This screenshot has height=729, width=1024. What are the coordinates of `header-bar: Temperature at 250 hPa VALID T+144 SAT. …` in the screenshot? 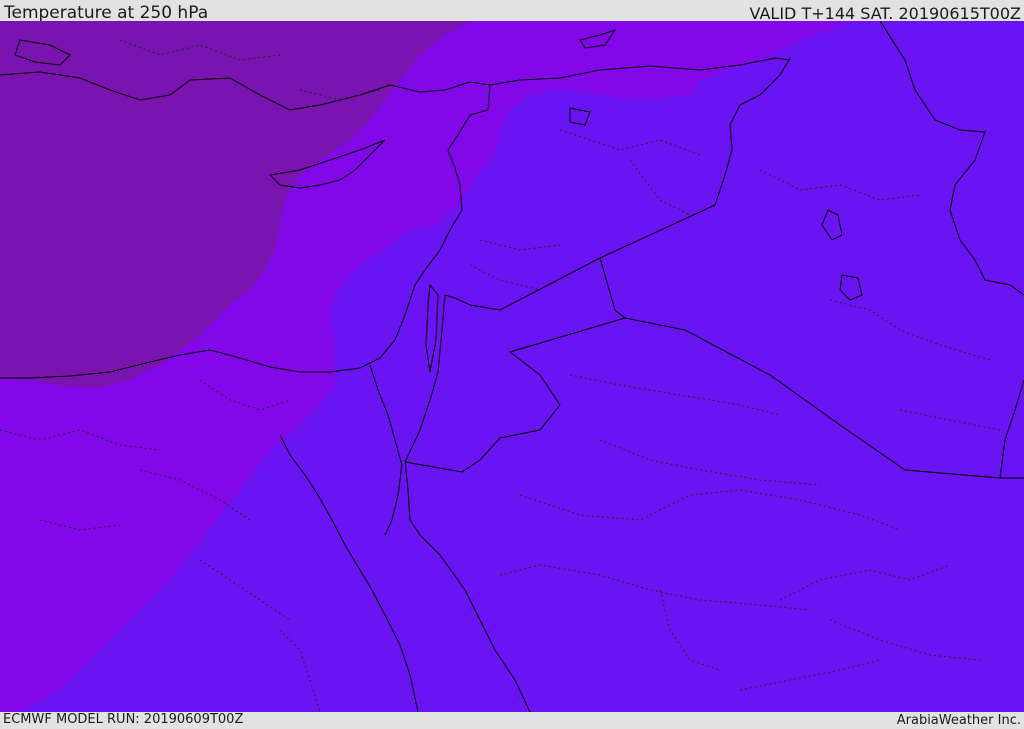 It's located at (512, 11).